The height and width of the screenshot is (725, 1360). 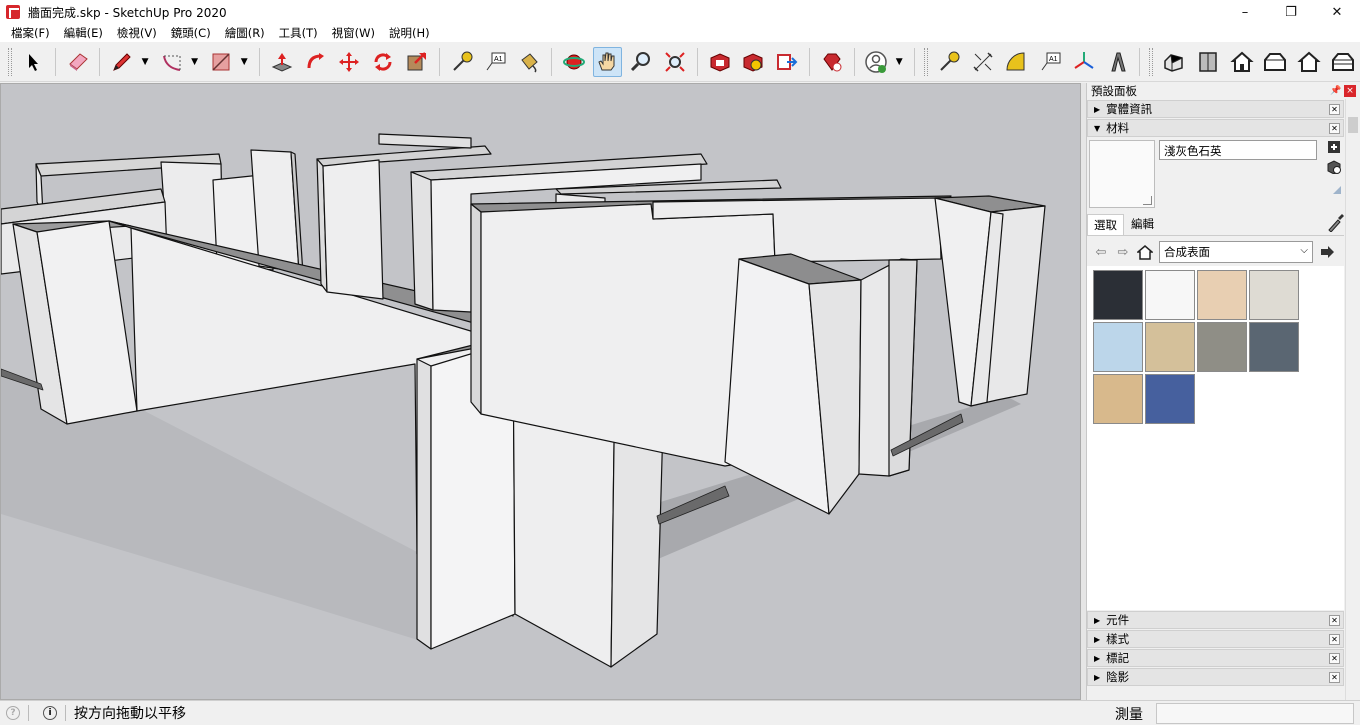 What do you see at coordinates (222, 62) in the screenshot?
I see `rectangle-tool-button` at bounding box center [222, 62].